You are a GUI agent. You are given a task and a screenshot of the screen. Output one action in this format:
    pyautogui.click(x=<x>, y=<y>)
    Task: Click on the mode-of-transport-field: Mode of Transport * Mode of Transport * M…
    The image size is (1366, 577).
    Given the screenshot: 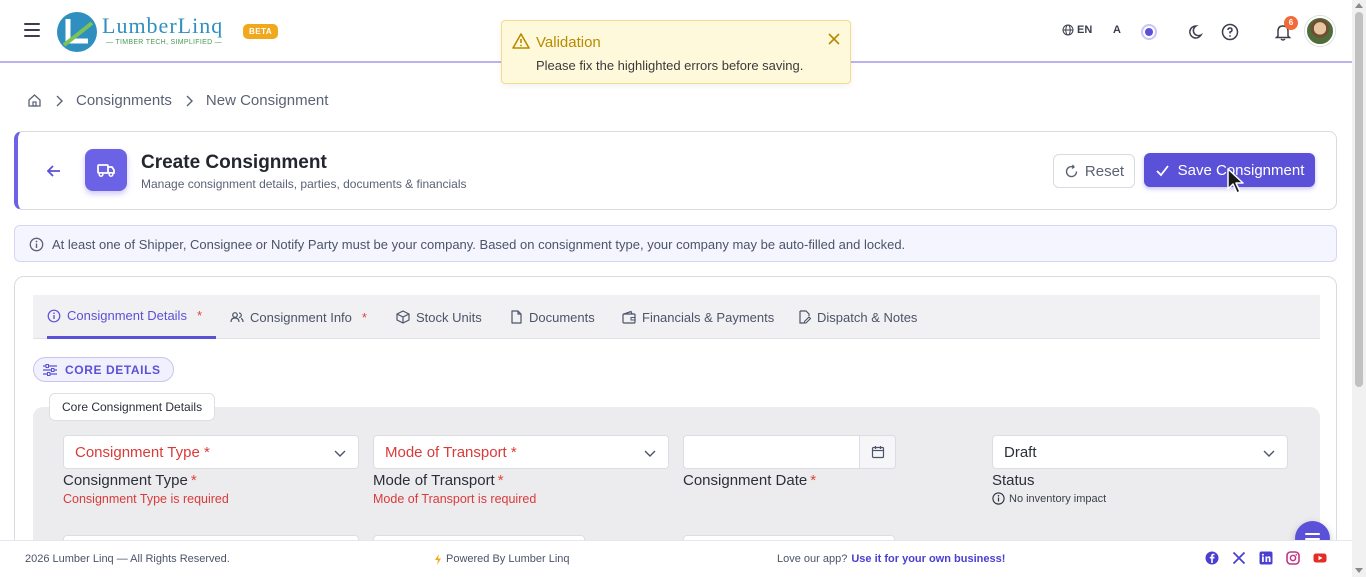 What is the action you would take?
    pyautogui.click(x=521, y=470)
    